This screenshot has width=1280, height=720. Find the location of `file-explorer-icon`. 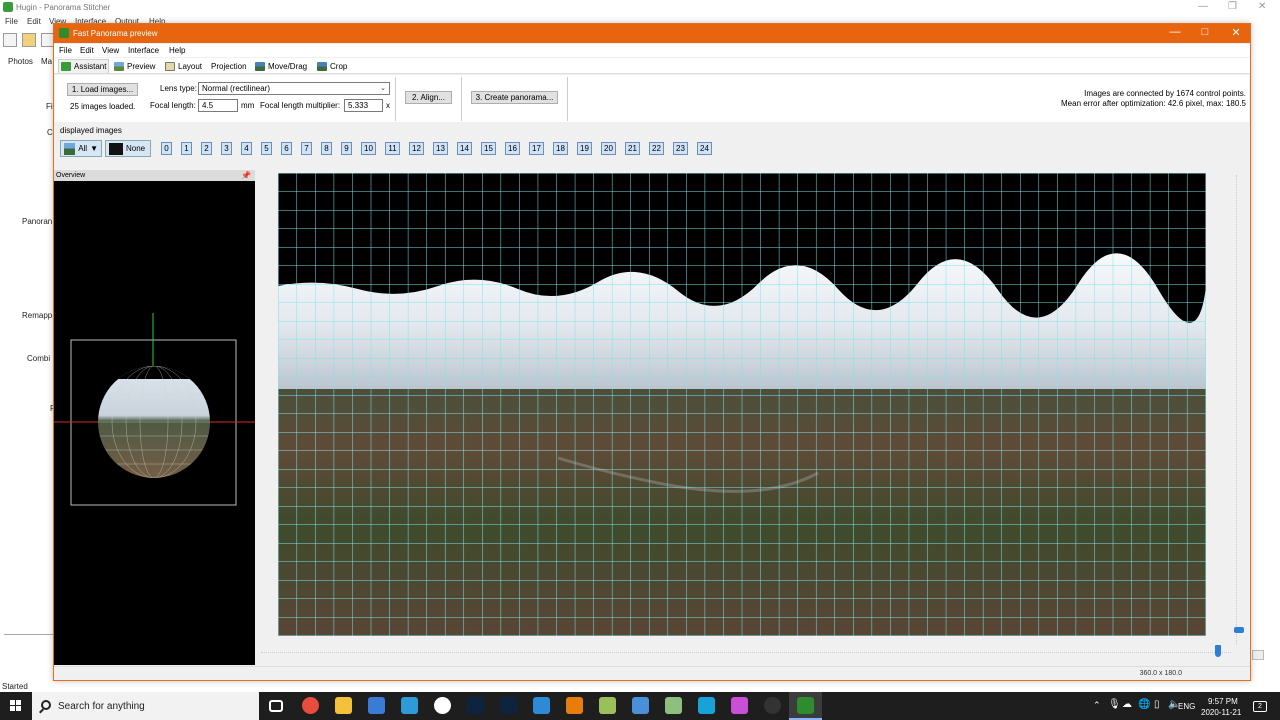

file-explorer-icon is located at coordinates (343, 705).